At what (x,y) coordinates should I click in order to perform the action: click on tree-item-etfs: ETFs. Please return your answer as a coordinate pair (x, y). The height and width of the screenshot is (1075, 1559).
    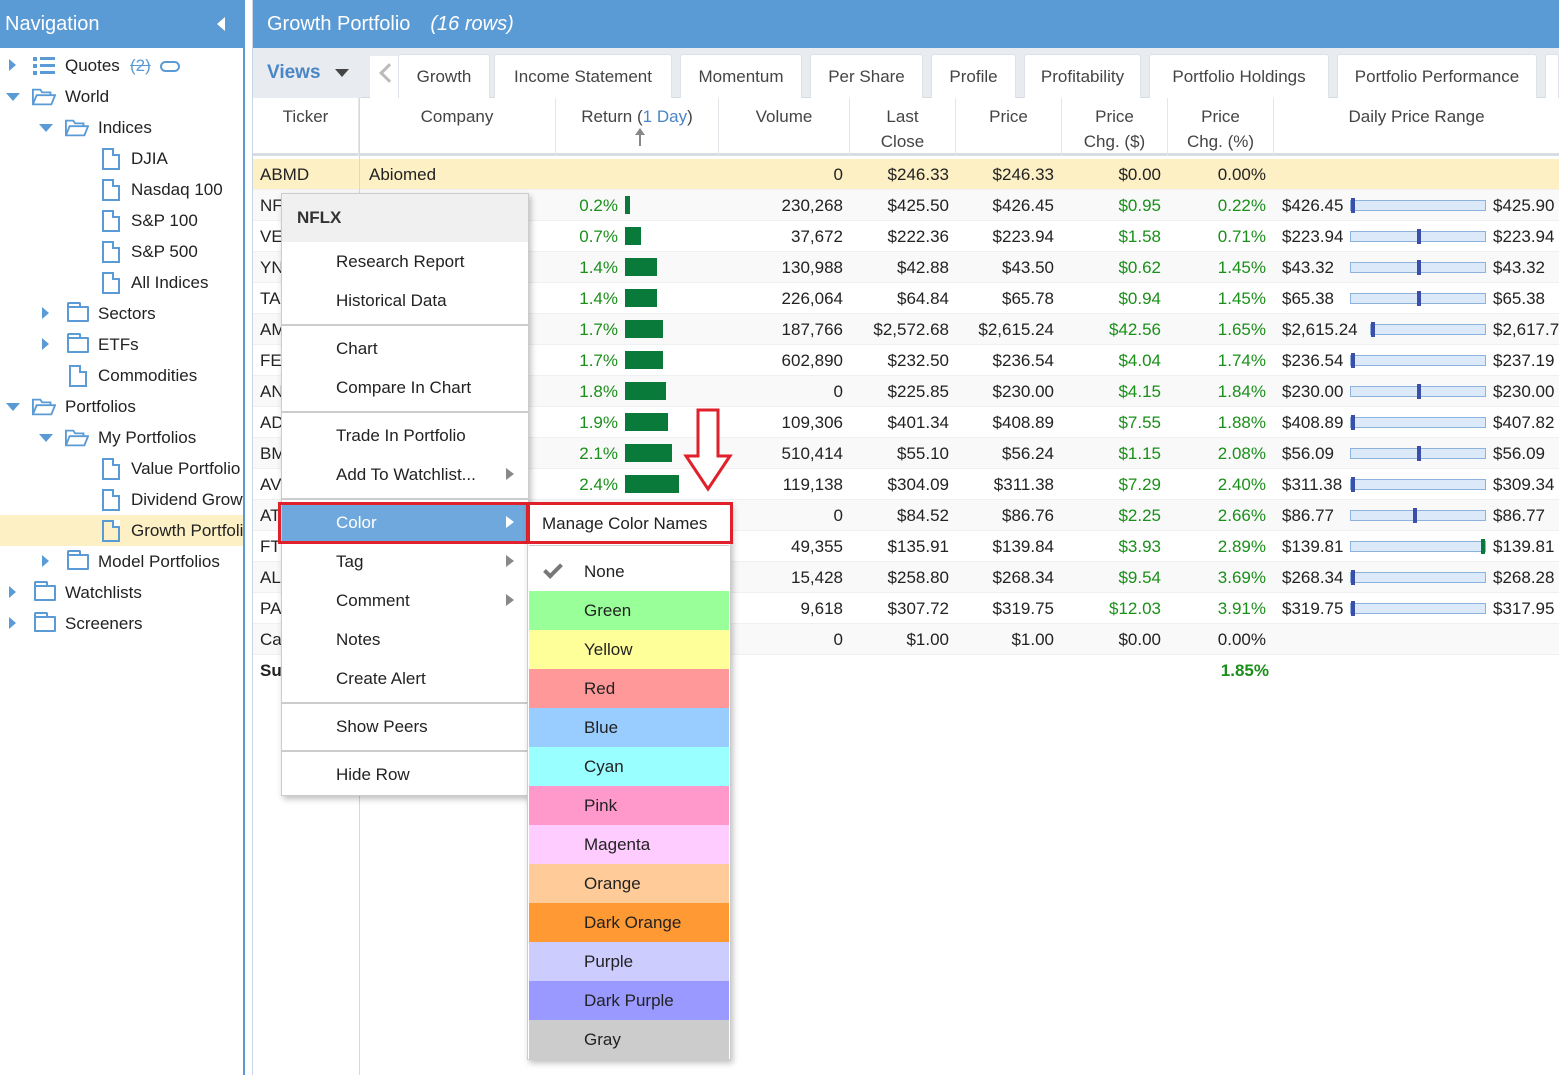
    Looking at the image, I should click on (121, 344).